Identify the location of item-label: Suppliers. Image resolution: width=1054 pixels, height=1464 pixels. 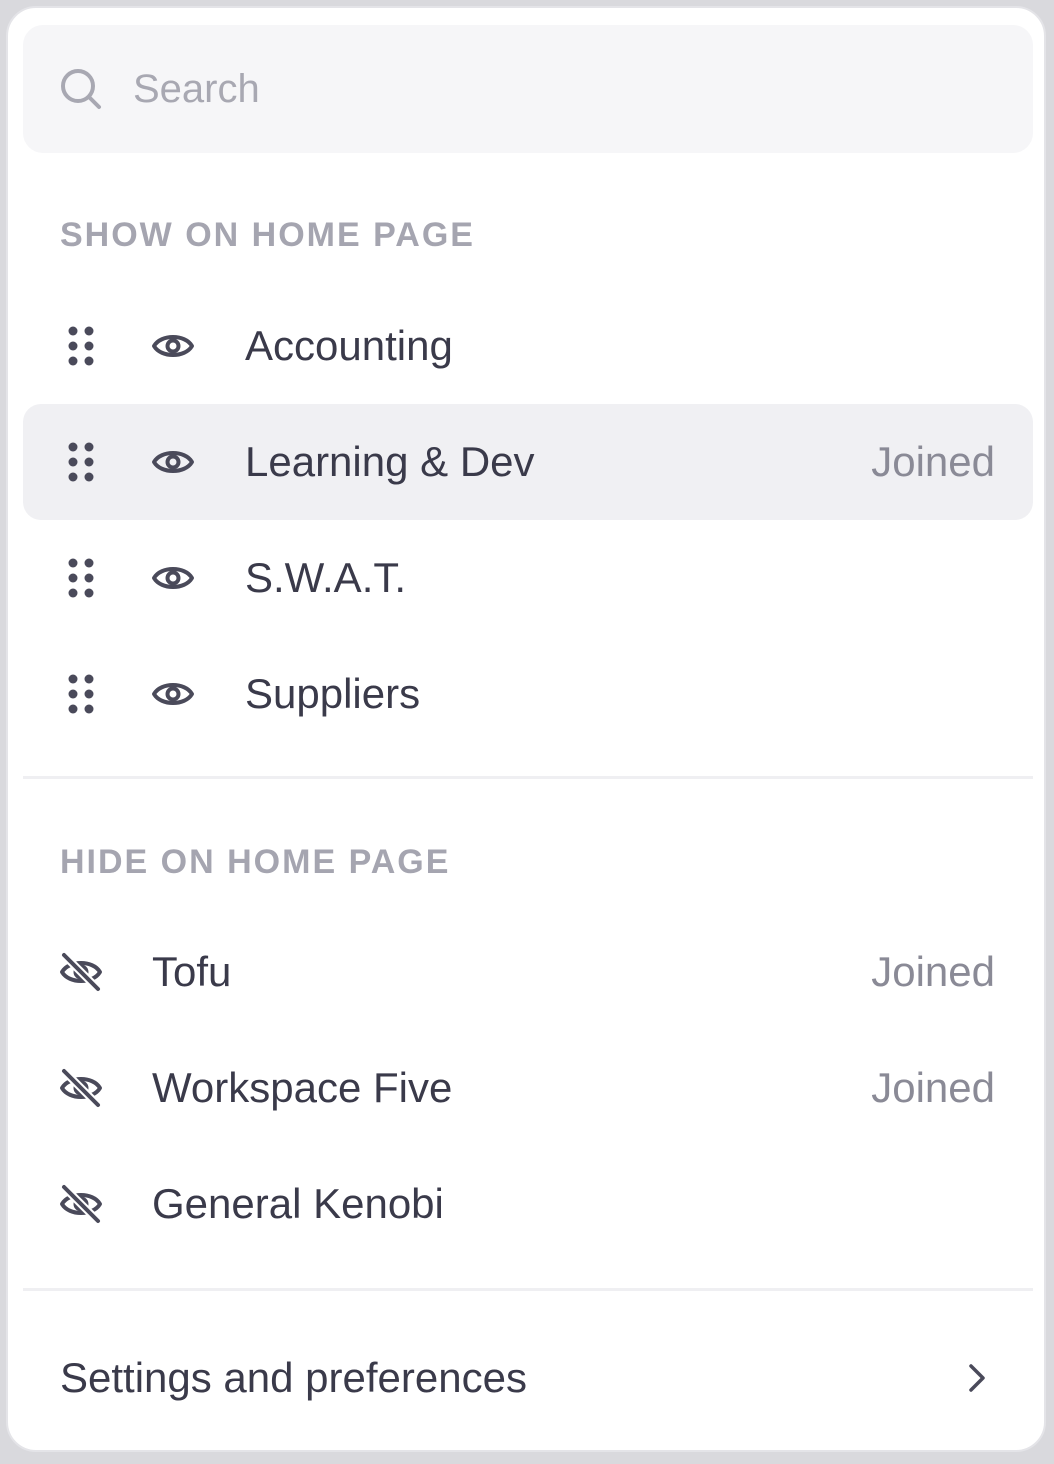
(333, 693).